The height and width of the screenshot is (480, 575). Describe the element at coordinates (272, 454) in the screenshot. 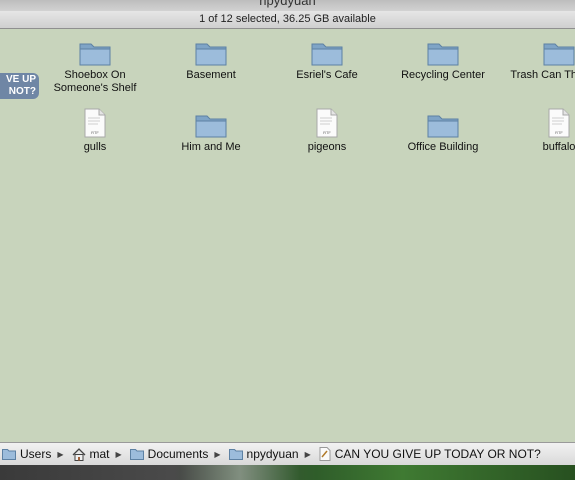

I see `path-item-label: npydyuan` at that location.